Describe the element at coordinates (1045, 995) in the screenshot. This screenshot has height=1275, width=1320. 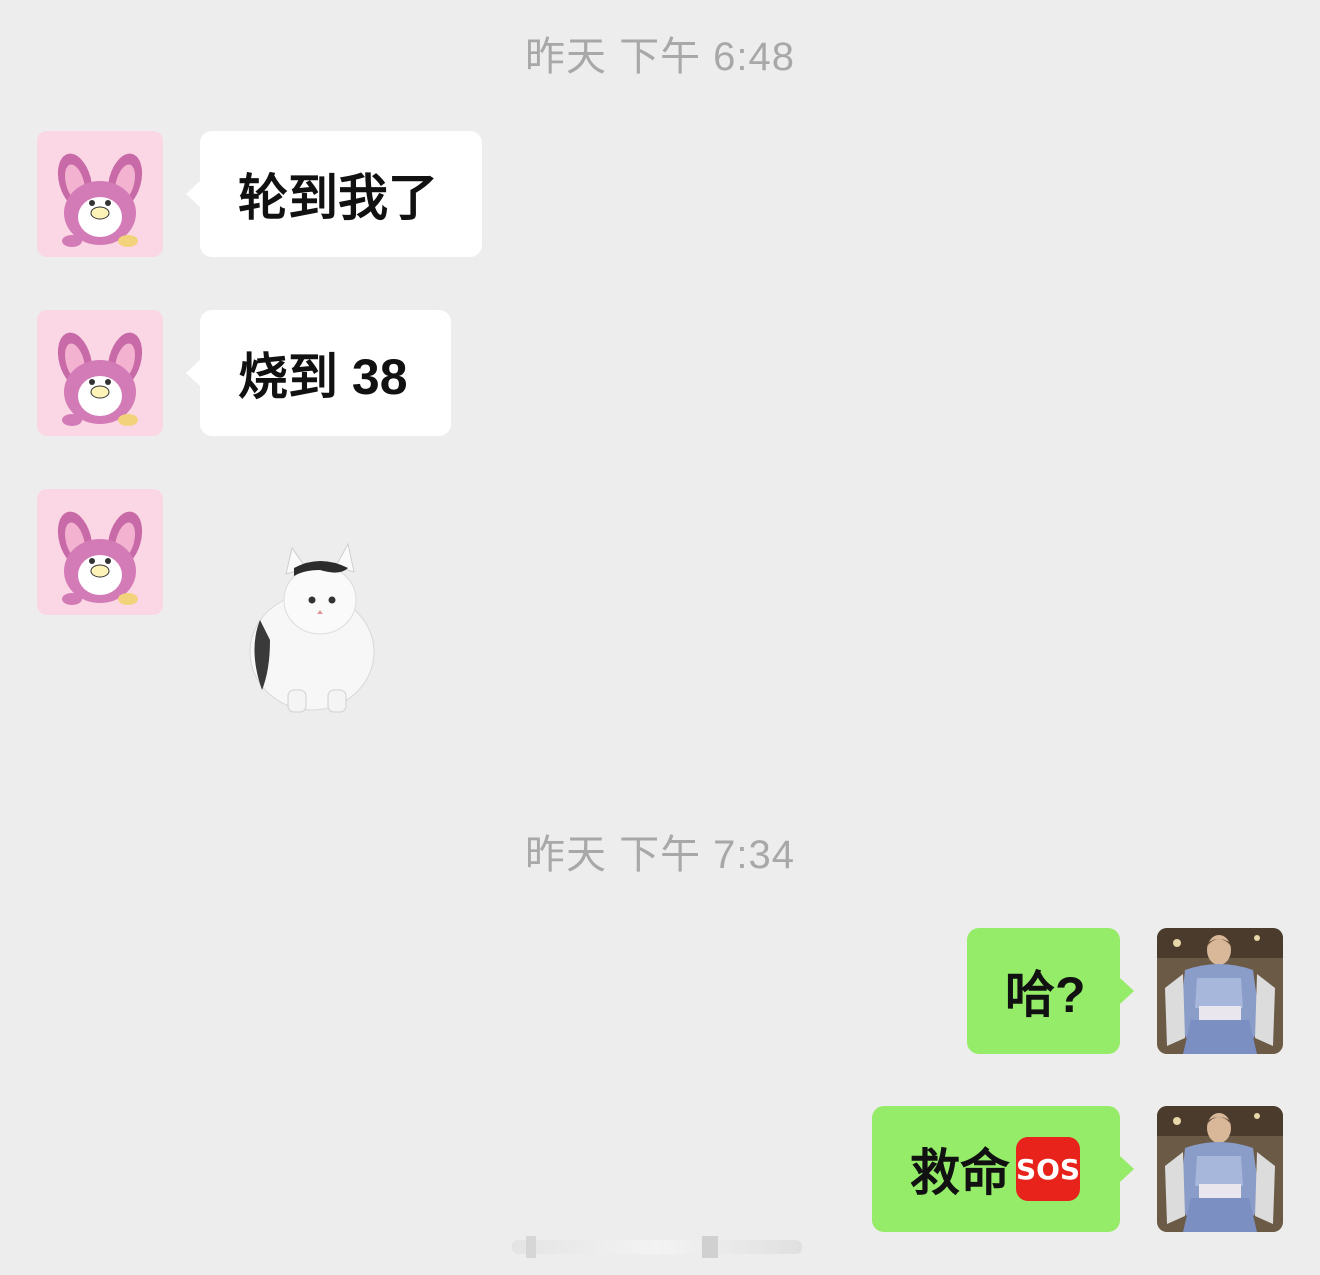
I see `message-text: 哈?` at that location.